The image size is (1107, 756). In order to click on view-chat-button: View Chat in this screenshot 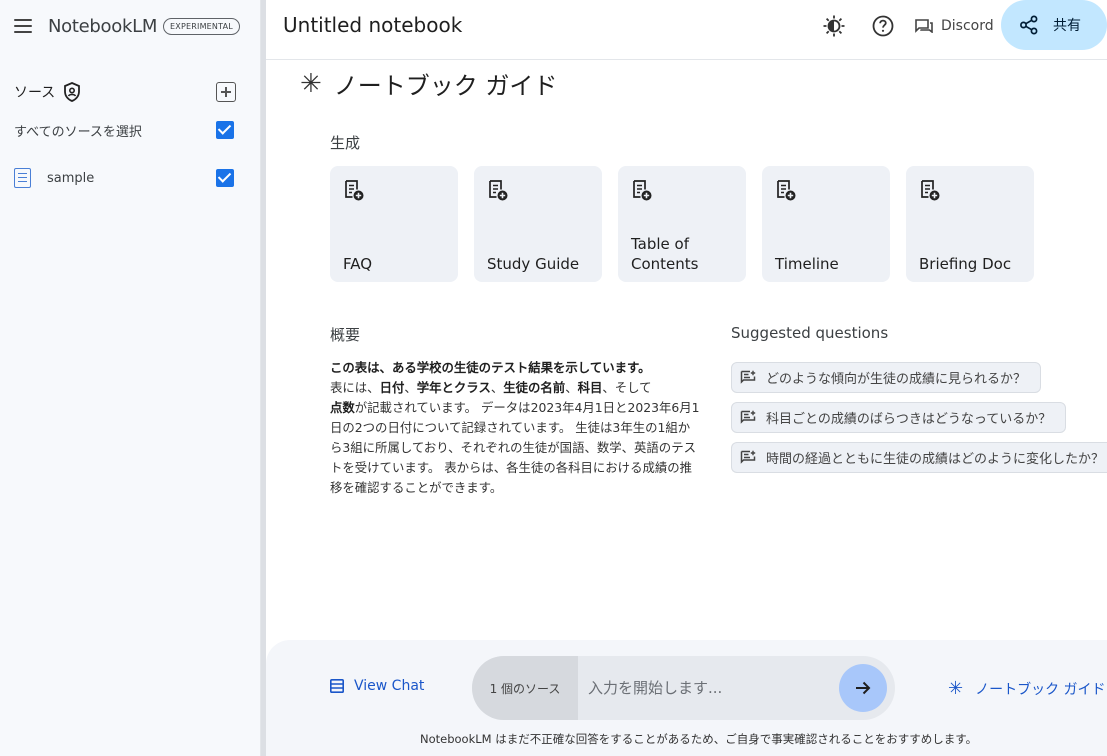, I will do `click(377, 686)`.